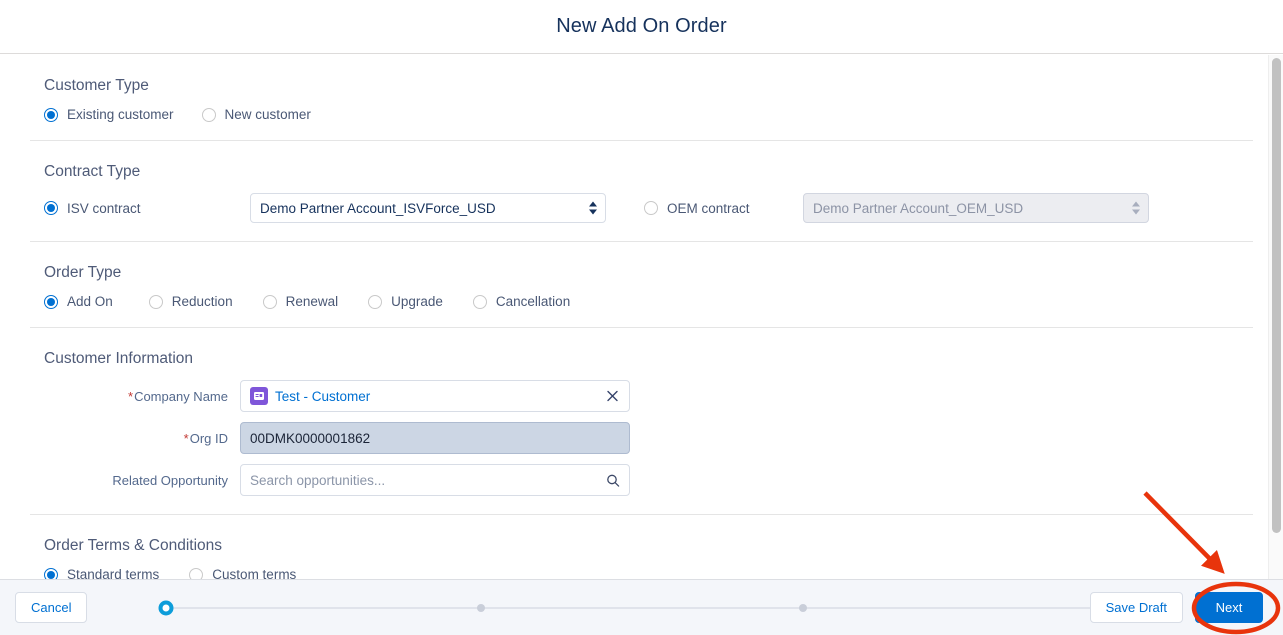 This screenshot has height=635, width=1283. Describe the element at coordinates (435, 438) in the screenshot. I see `org-id-input: 00DMK0000001862` at that location.